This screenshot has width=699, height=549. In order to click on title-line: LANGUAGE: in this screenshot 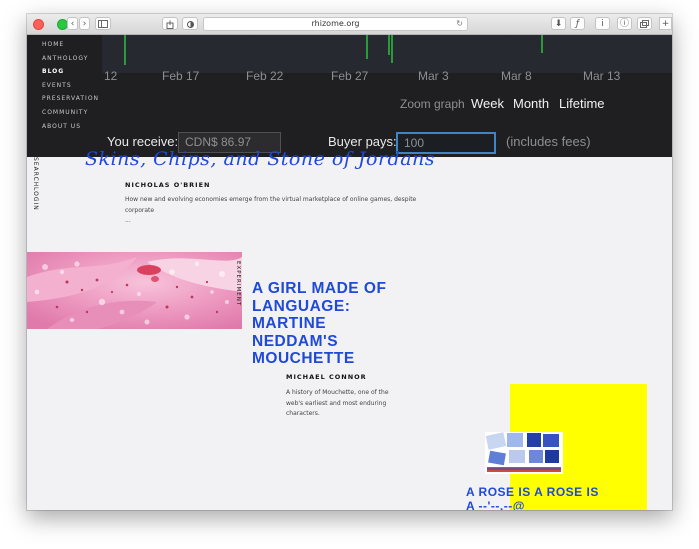, I will do `click(301, 306)`.